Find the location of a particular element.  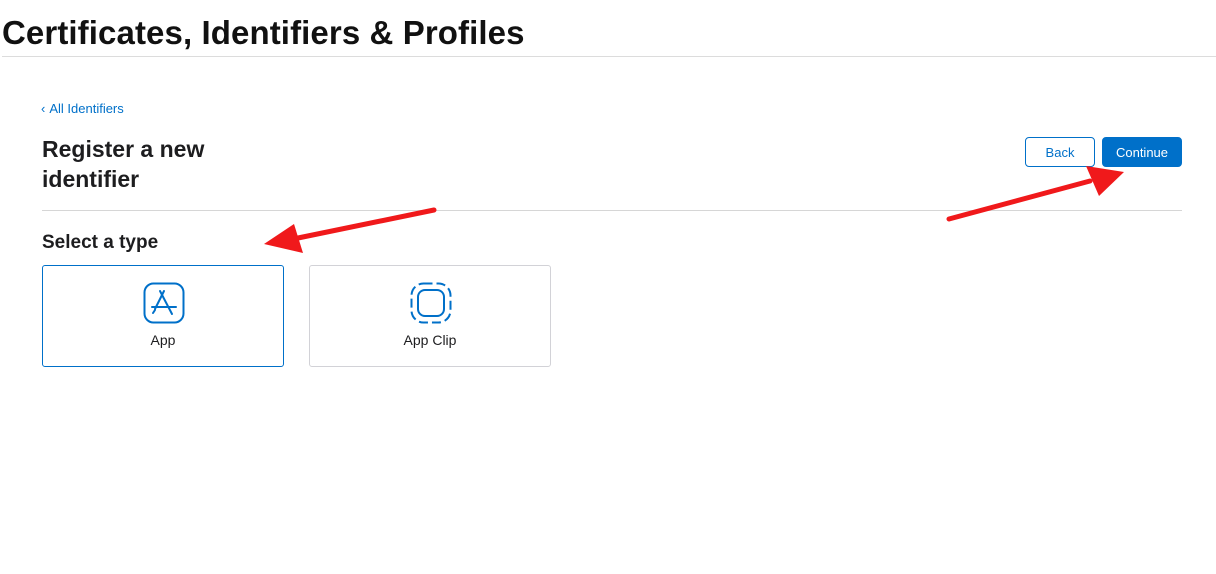

back-button: Back is located at coordinates (1060, 152).